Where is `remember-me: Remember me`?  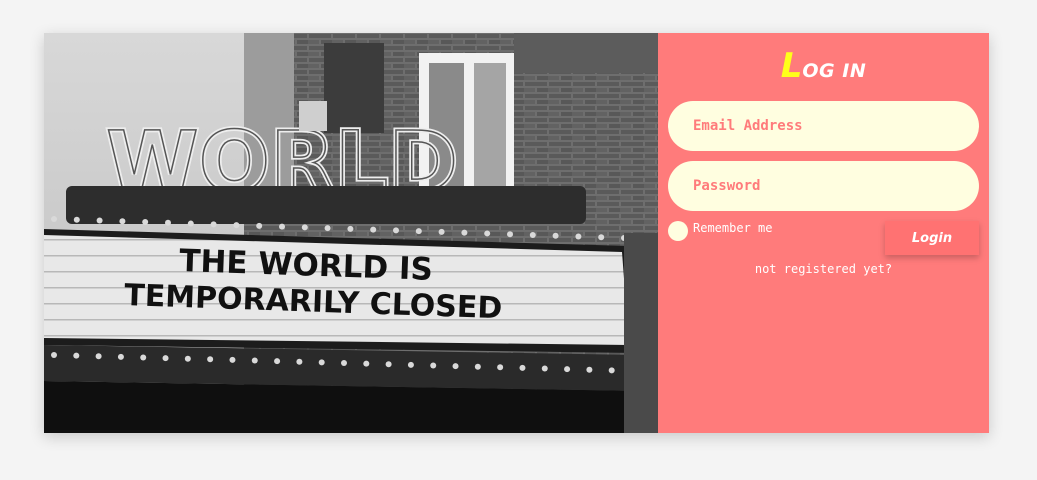 remember-me: Remember me is located at coordinates (720, 231).